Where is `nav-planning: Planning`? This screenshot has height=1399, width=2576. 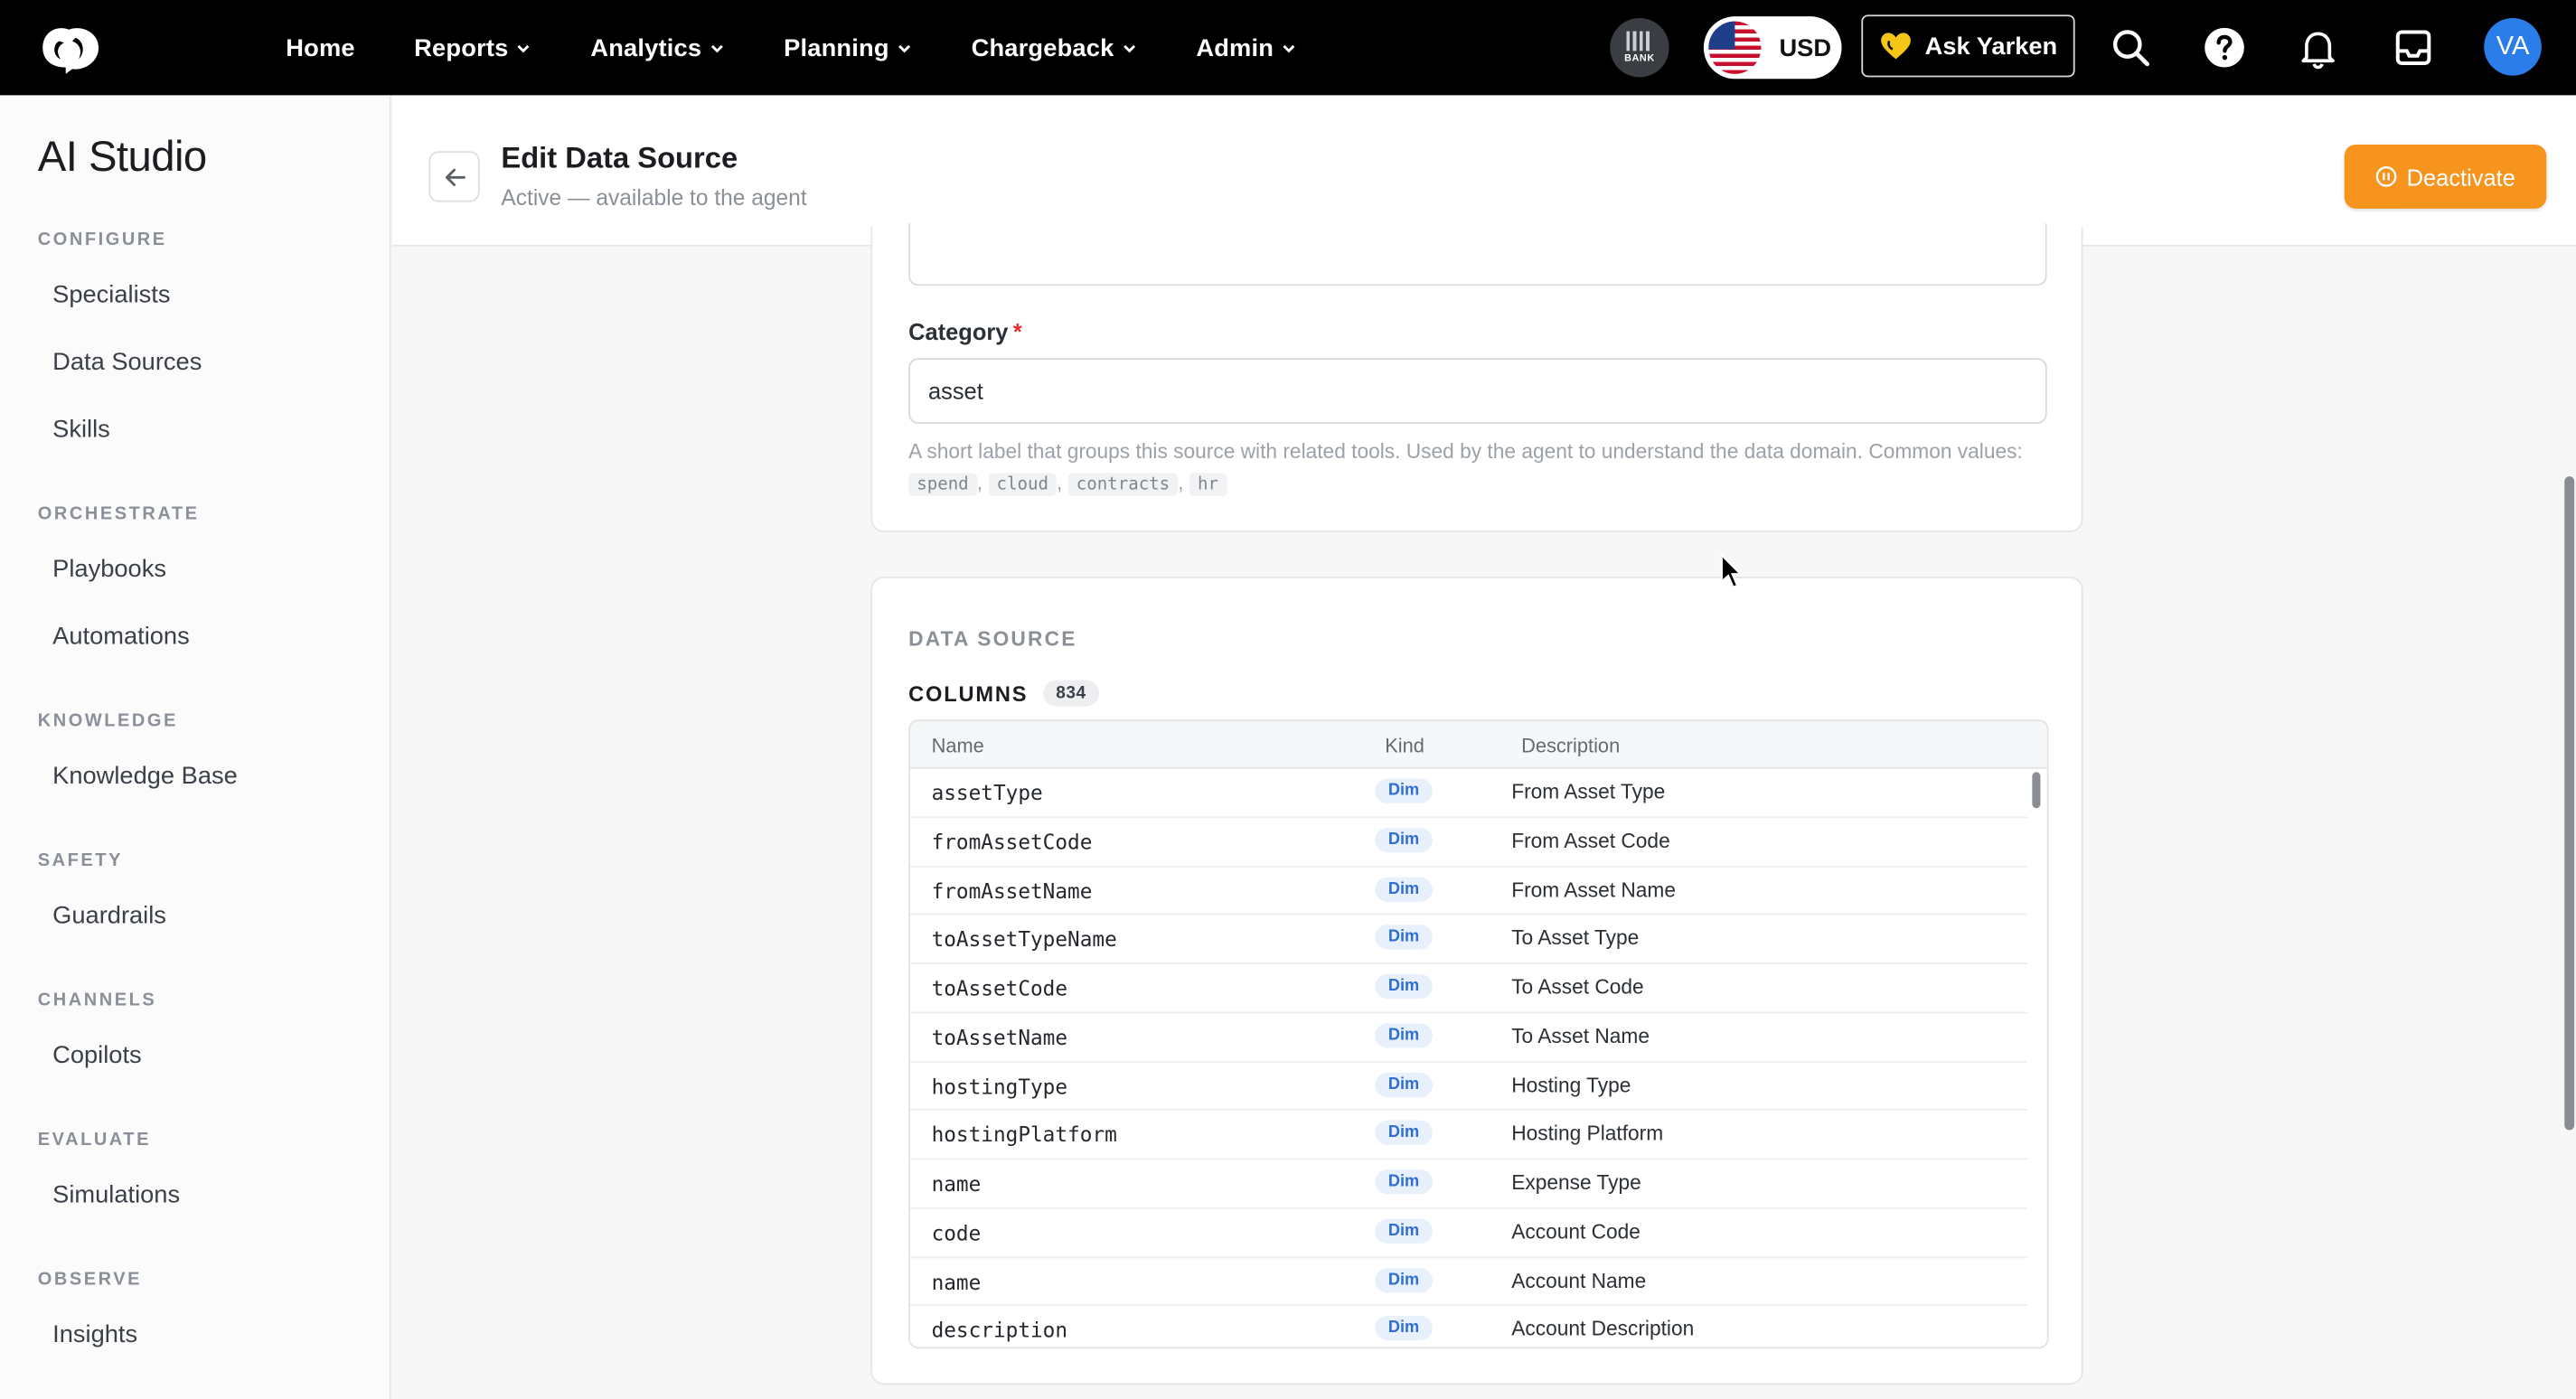
nav-planning: Planning is located at coordinates (848, 47).